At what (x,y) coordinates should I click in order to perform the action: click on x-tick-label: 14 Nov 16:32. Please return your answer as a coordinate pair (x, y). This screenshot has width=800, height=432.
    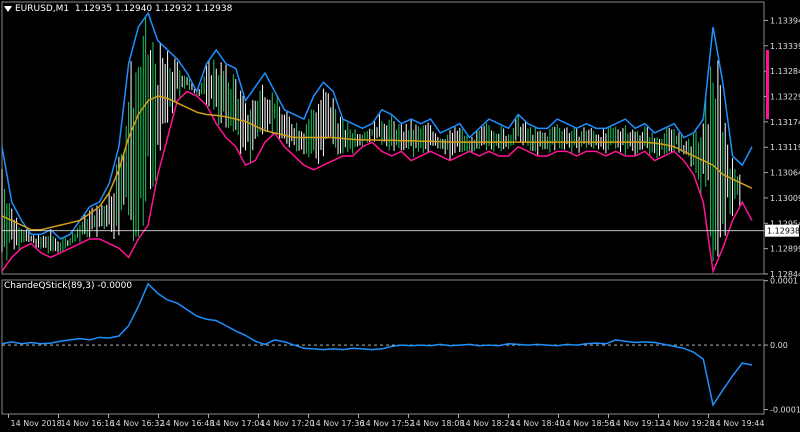
    Looking at the image, I should click on (138, 423).